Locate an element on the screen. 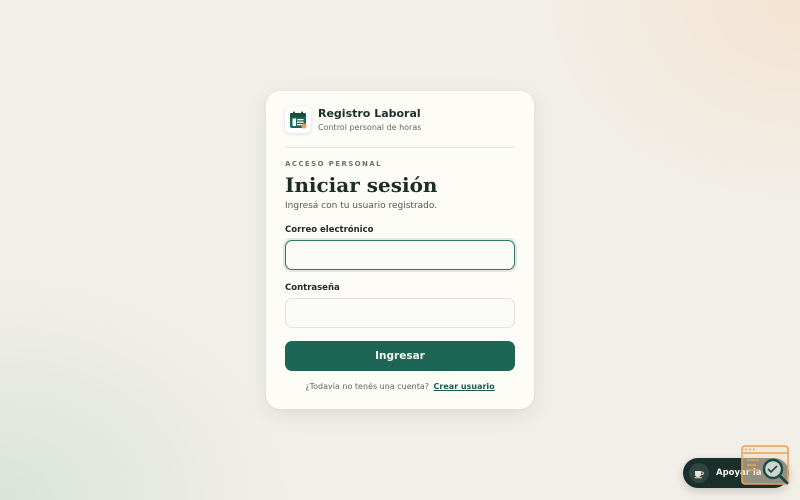 The height and width of the screenshot is (500, 800). coffee-cup-icon is located at coordinates (699, 473).